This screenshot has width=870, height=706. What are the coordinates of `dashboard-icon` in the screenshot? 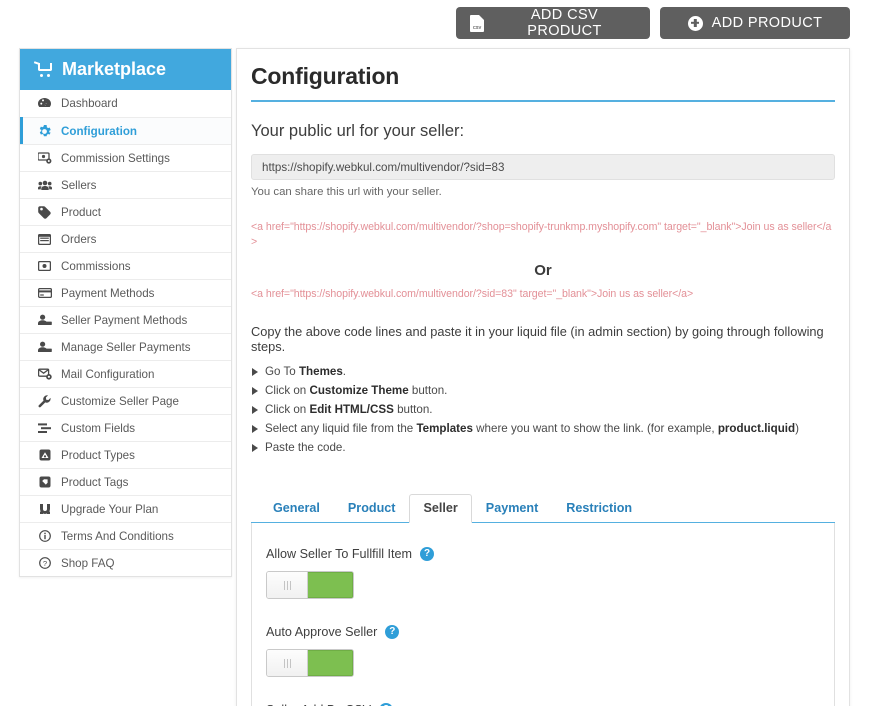 It's located at (44, 104).